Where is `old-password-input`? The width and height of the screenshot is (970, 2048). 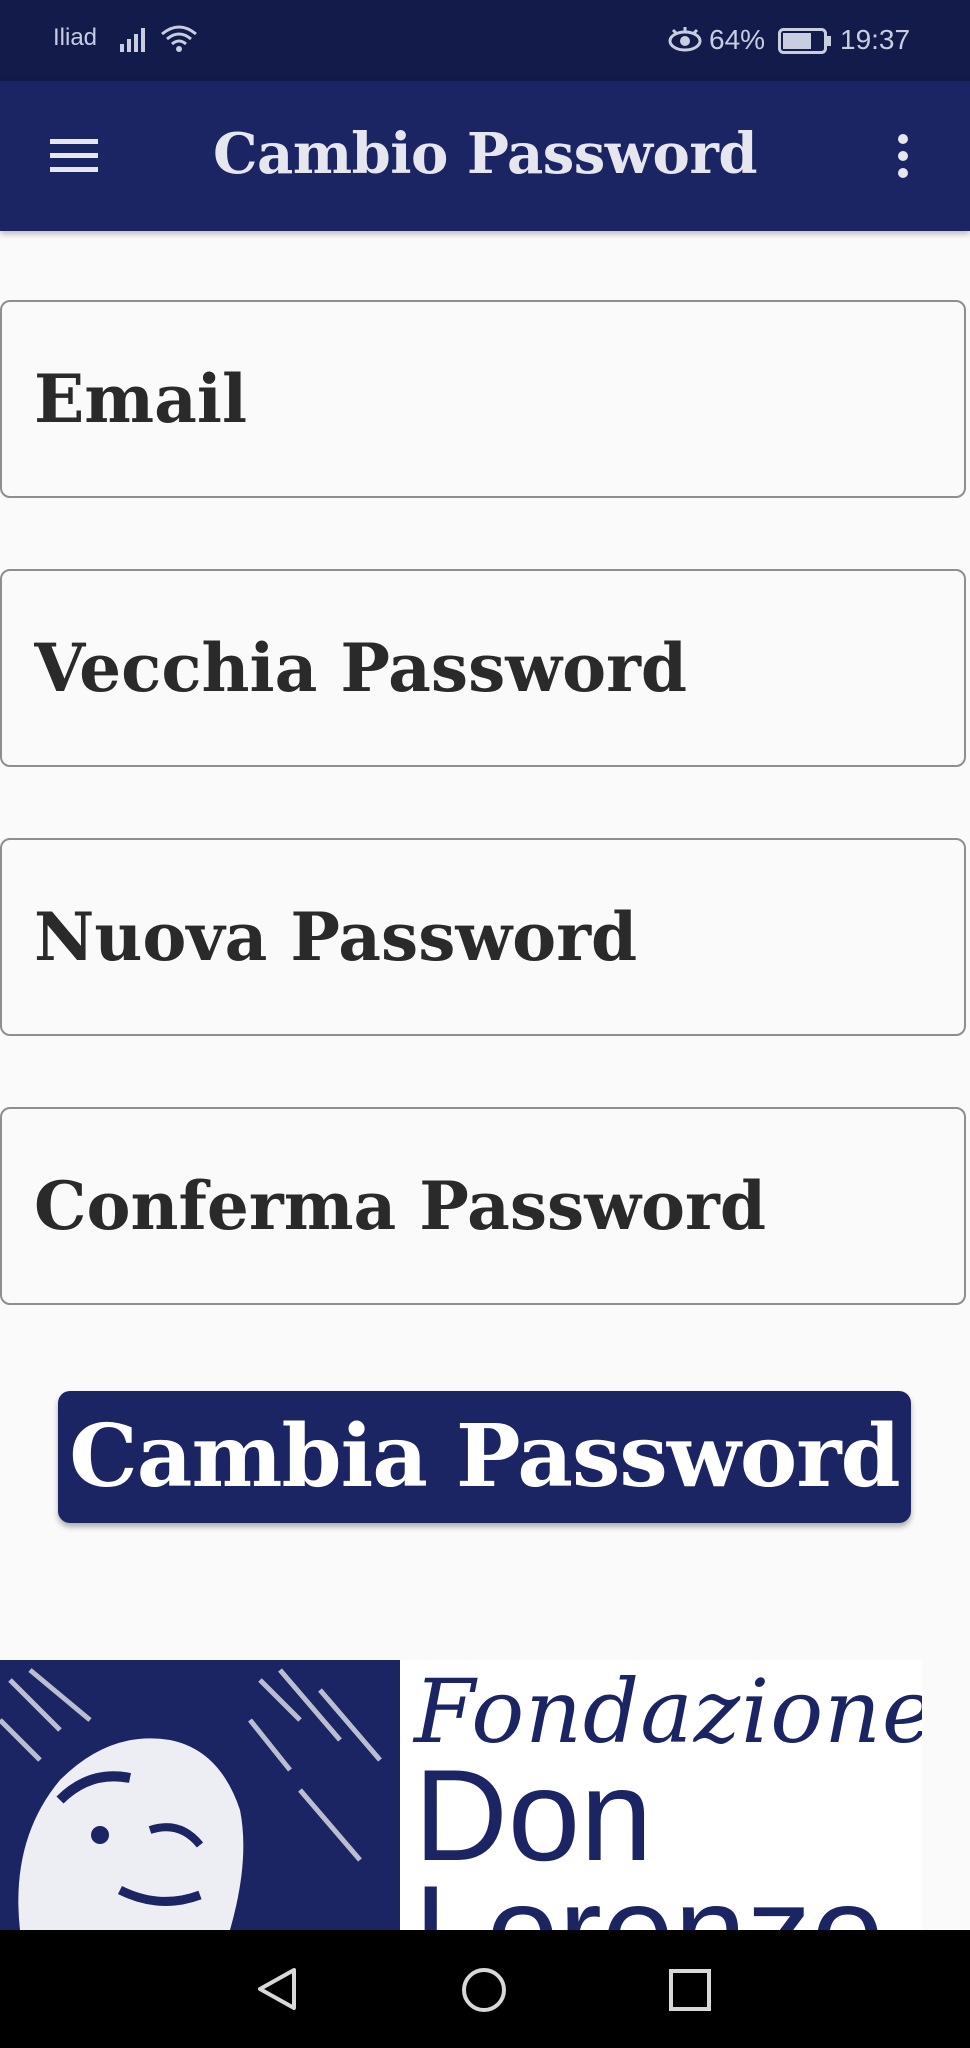 old-password-input is located at coordinates (484, 668).